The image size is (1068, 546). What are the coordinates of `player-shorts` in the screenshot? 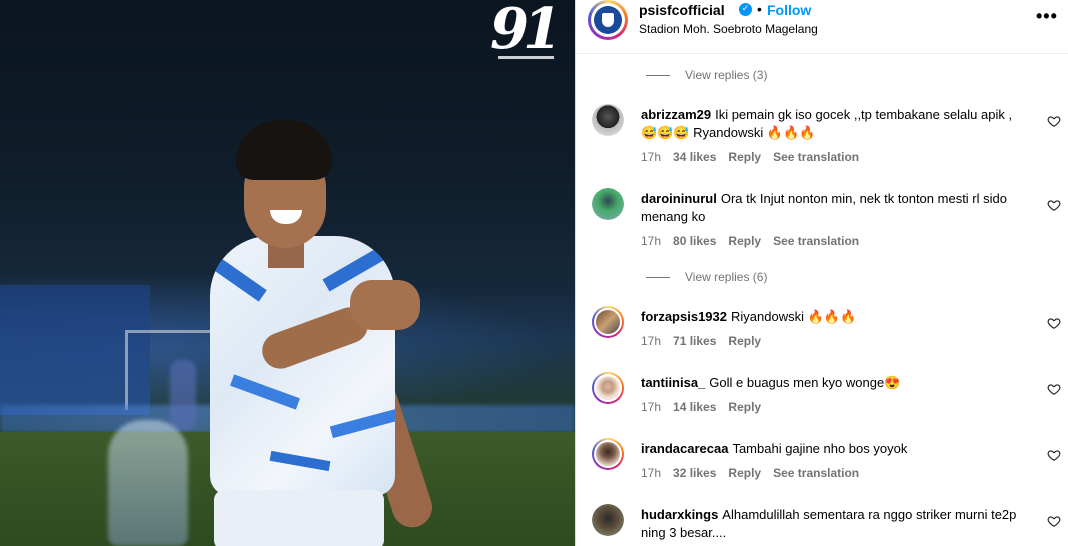 It's located at (299, 518).